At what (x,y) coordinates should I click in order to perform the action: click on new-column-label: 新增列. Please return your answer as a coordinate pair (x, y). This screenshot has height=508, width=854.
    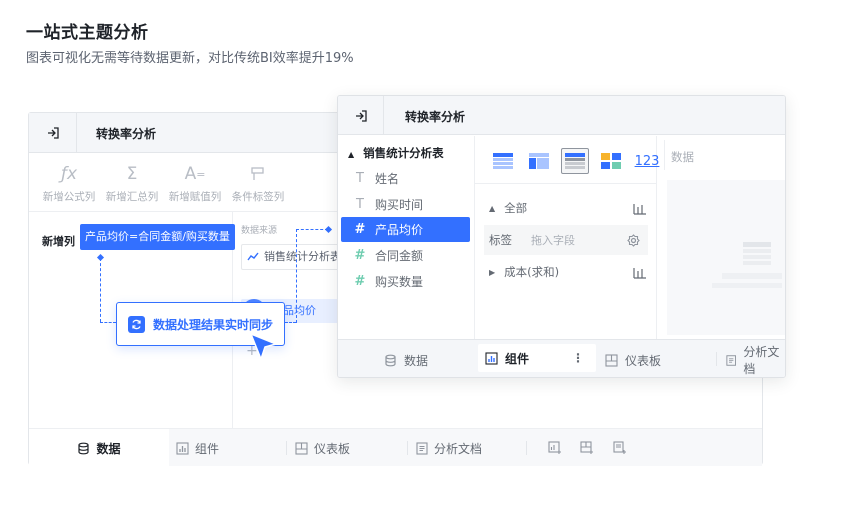
    Looking at the image, I should click on (58, 241).